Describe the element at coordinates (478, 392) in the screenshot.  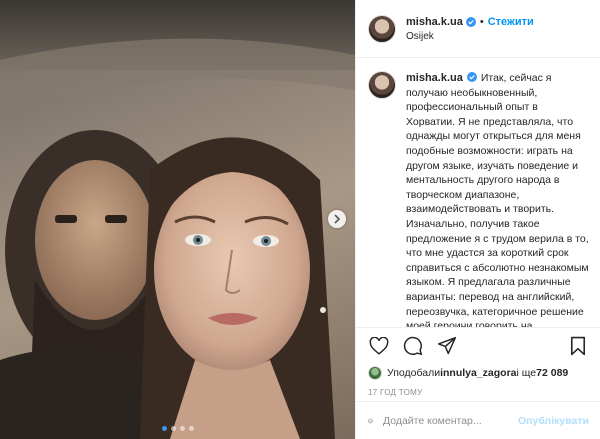
I see `post-timestamp: 17 ГОД ТОМУ` at that location.